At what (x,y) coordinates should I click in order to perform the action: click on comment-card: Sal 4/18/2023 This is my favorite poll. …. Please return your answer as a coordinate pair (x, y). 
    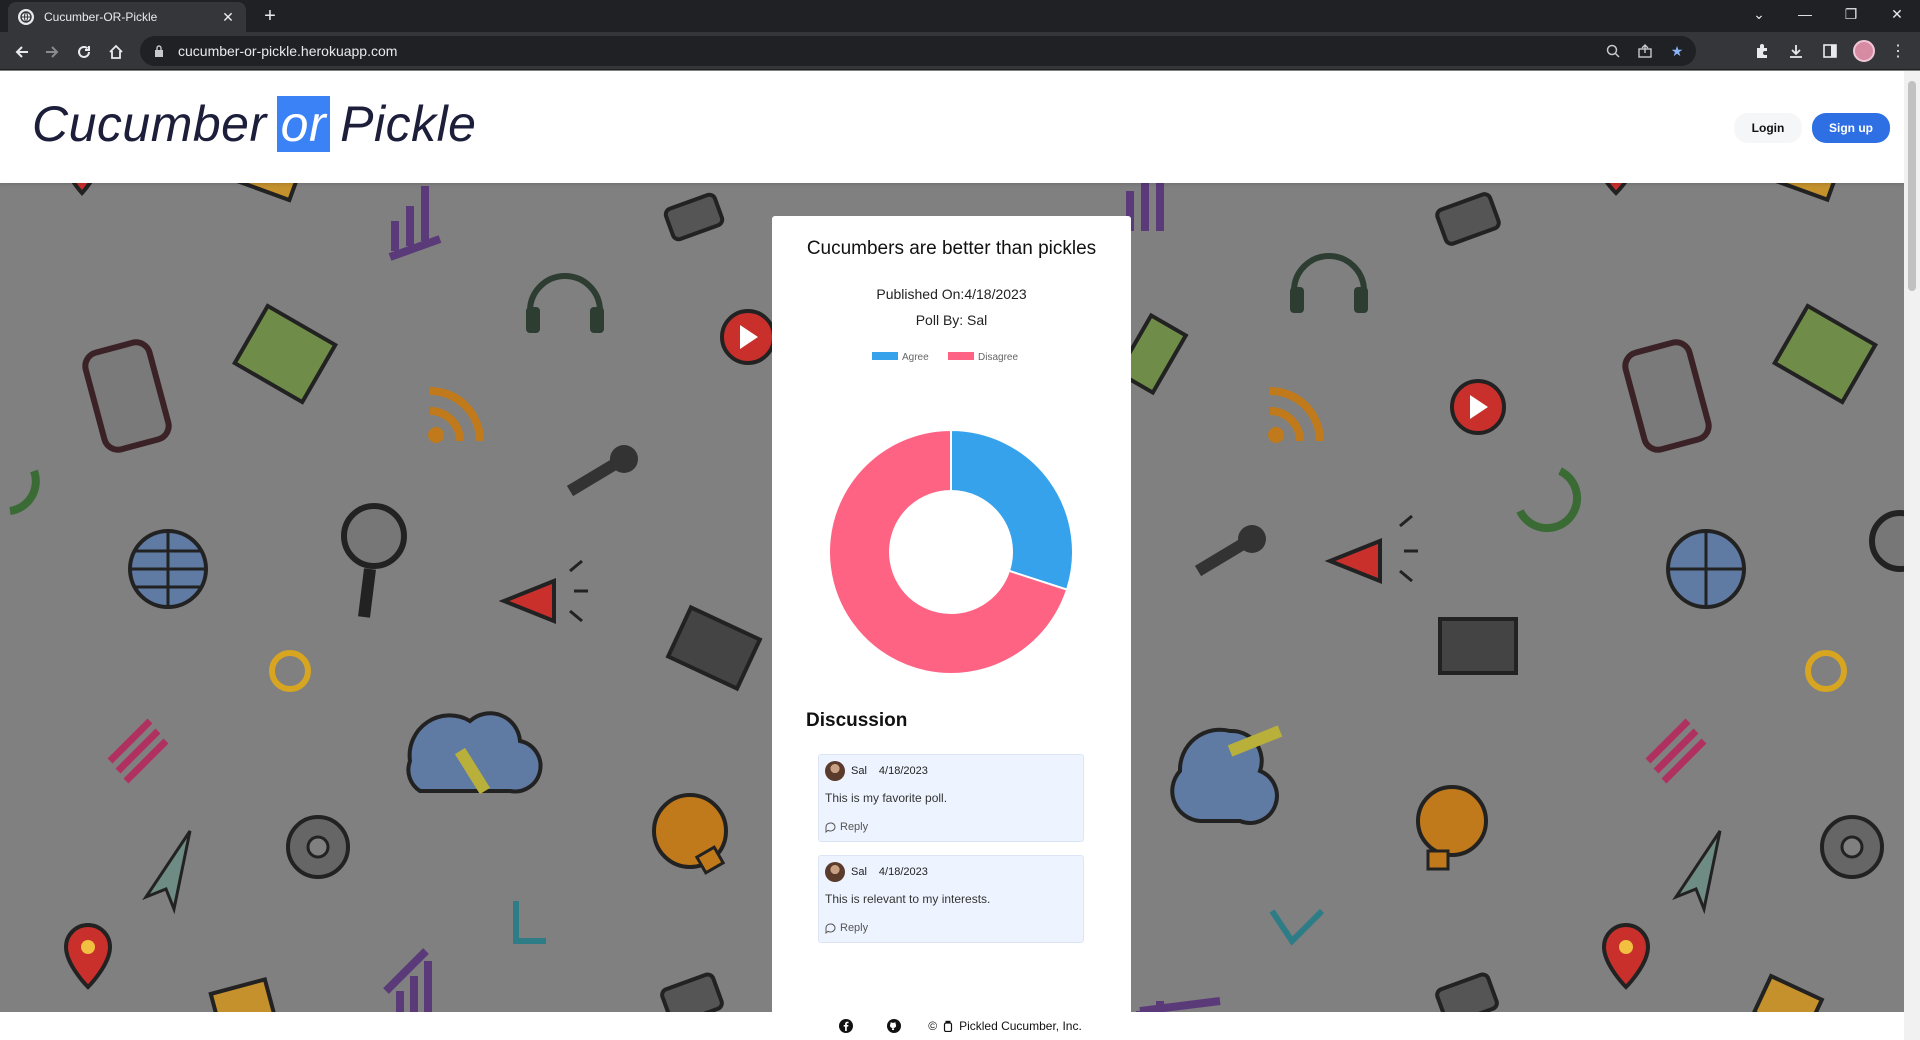
    Looking at the image, I should click on (951, 798).